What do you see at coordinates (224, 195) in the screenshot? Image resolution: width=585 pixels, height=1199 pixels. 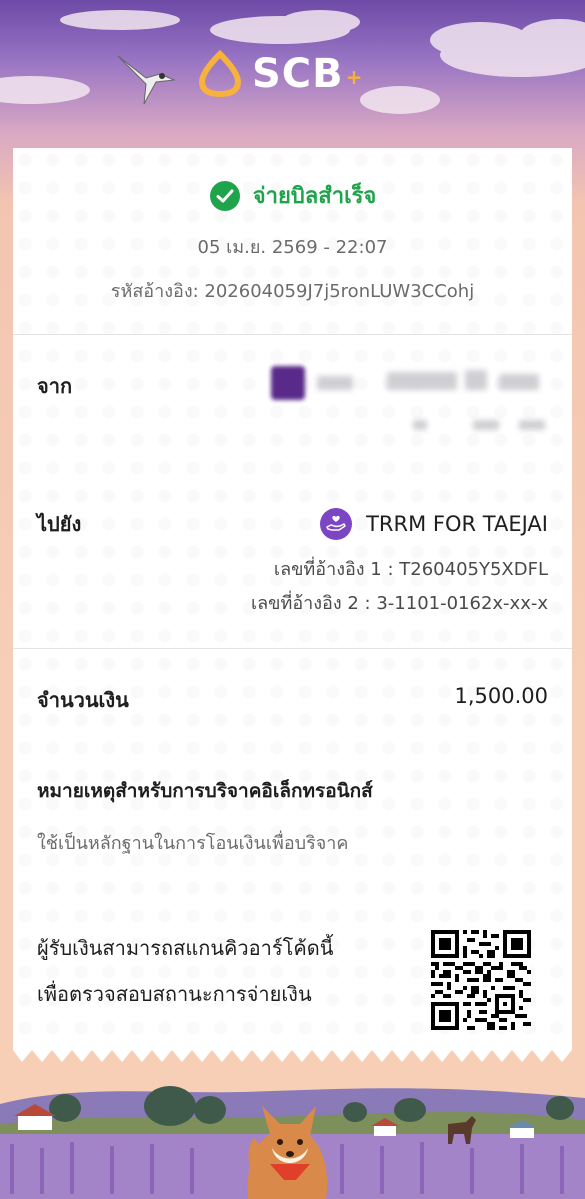 I see `check-circle-icon` at bounding box center [224, 195].